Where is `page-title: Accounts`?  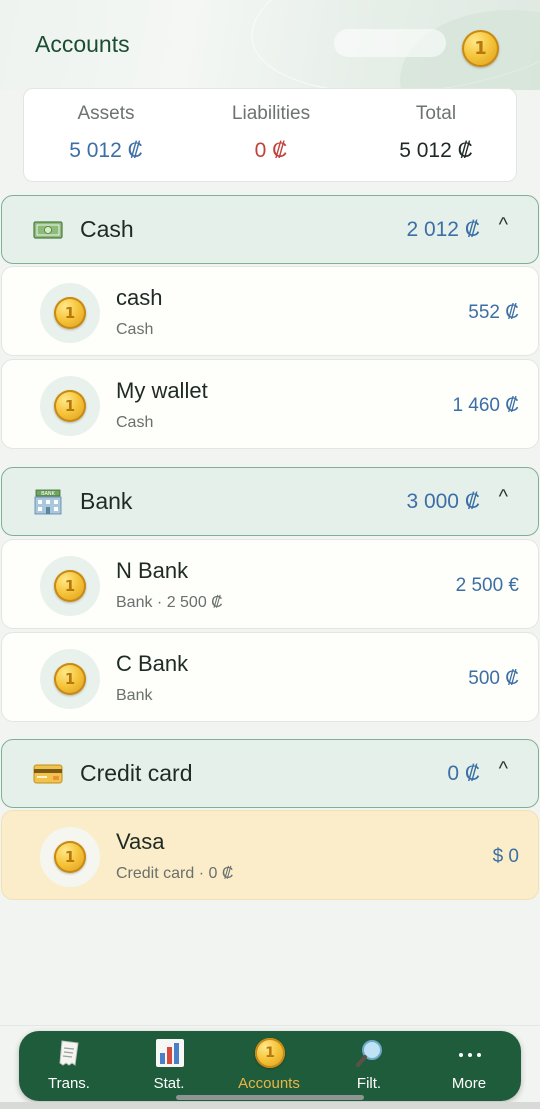 page-title: Accounts is located at coordinates (82, 44).